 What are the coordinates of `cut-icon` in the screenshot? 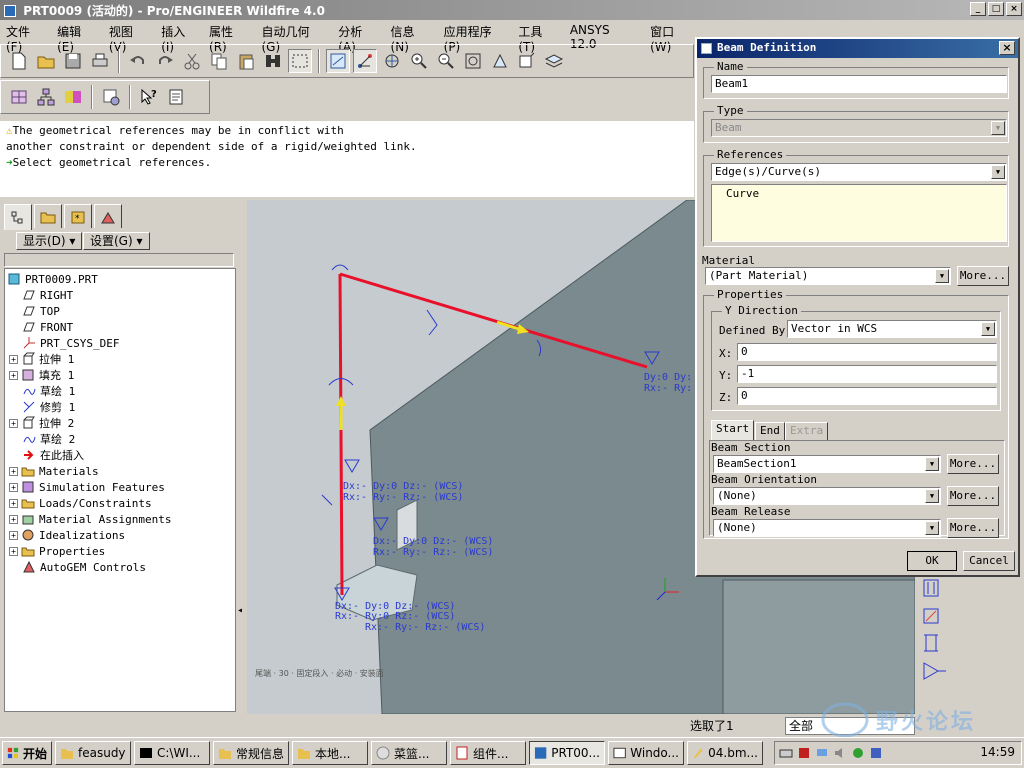 It's located at (192, 61).